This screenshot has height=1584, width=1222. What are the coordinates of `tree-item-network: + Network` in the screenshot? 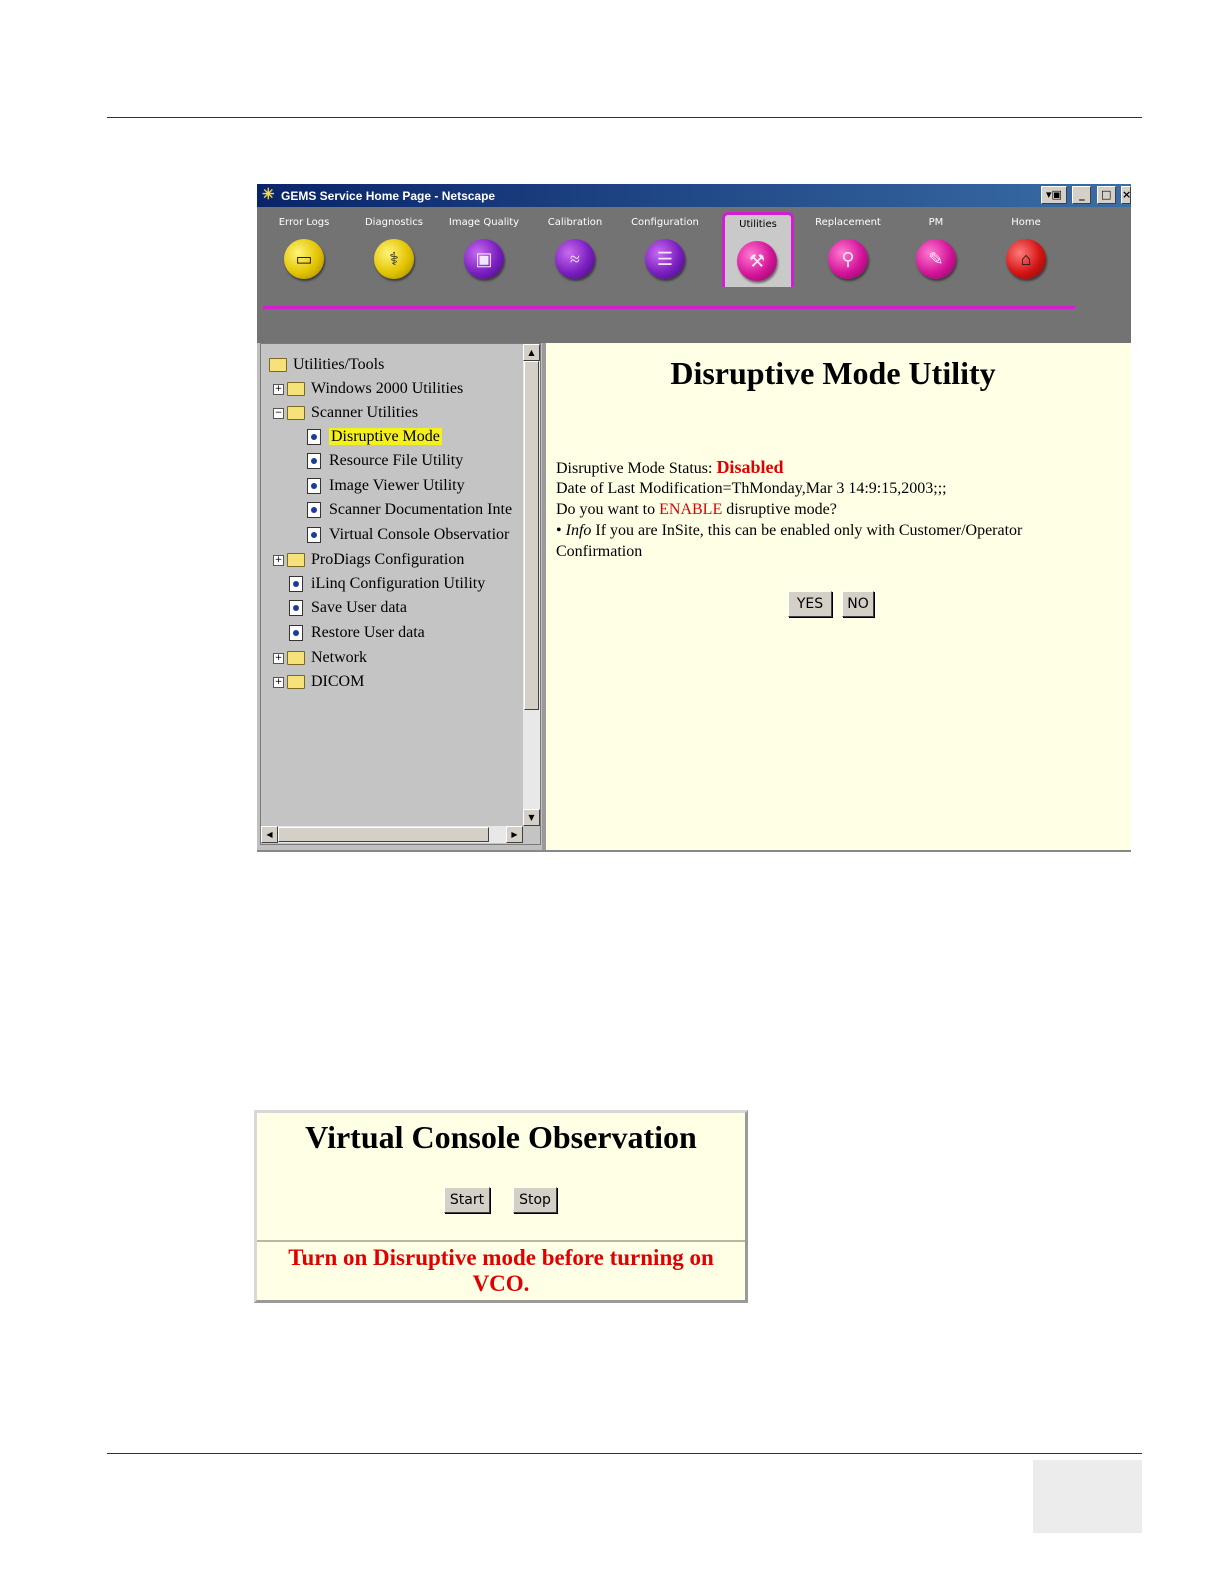 It's located at (320, 658).